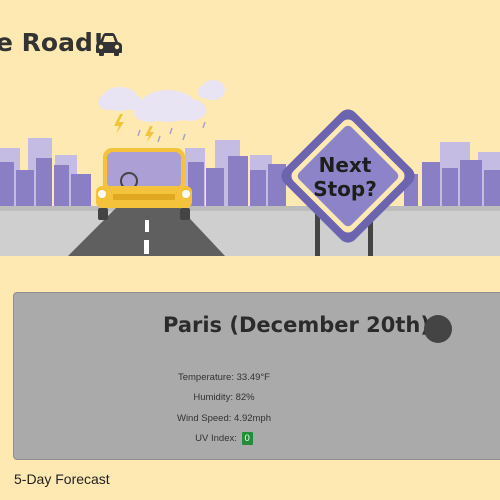  I want to click on temperature-value: 33.49°F, so click(253, 377).